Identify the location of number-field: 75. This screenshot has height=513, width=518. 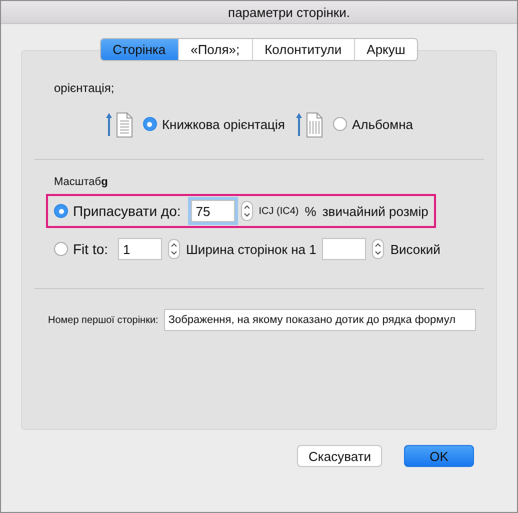
(212, 211).